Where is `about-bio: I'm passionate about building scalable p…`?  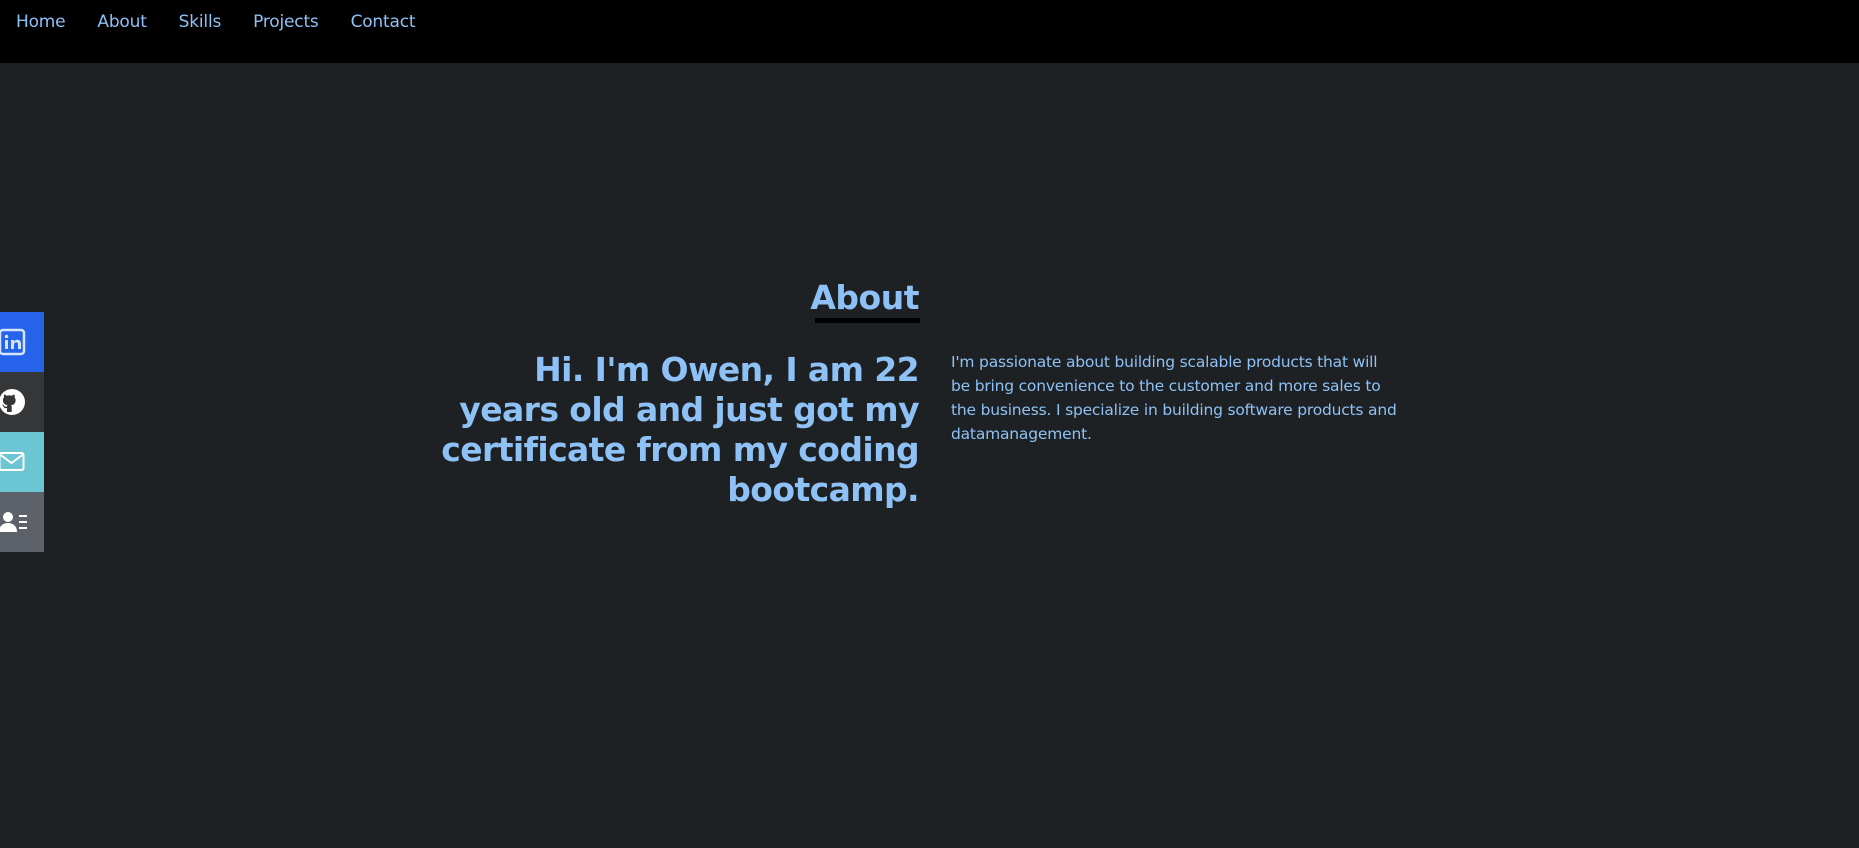
about-bio: I'm passionate about building scalable p… is located at coordinates (1174, 398).